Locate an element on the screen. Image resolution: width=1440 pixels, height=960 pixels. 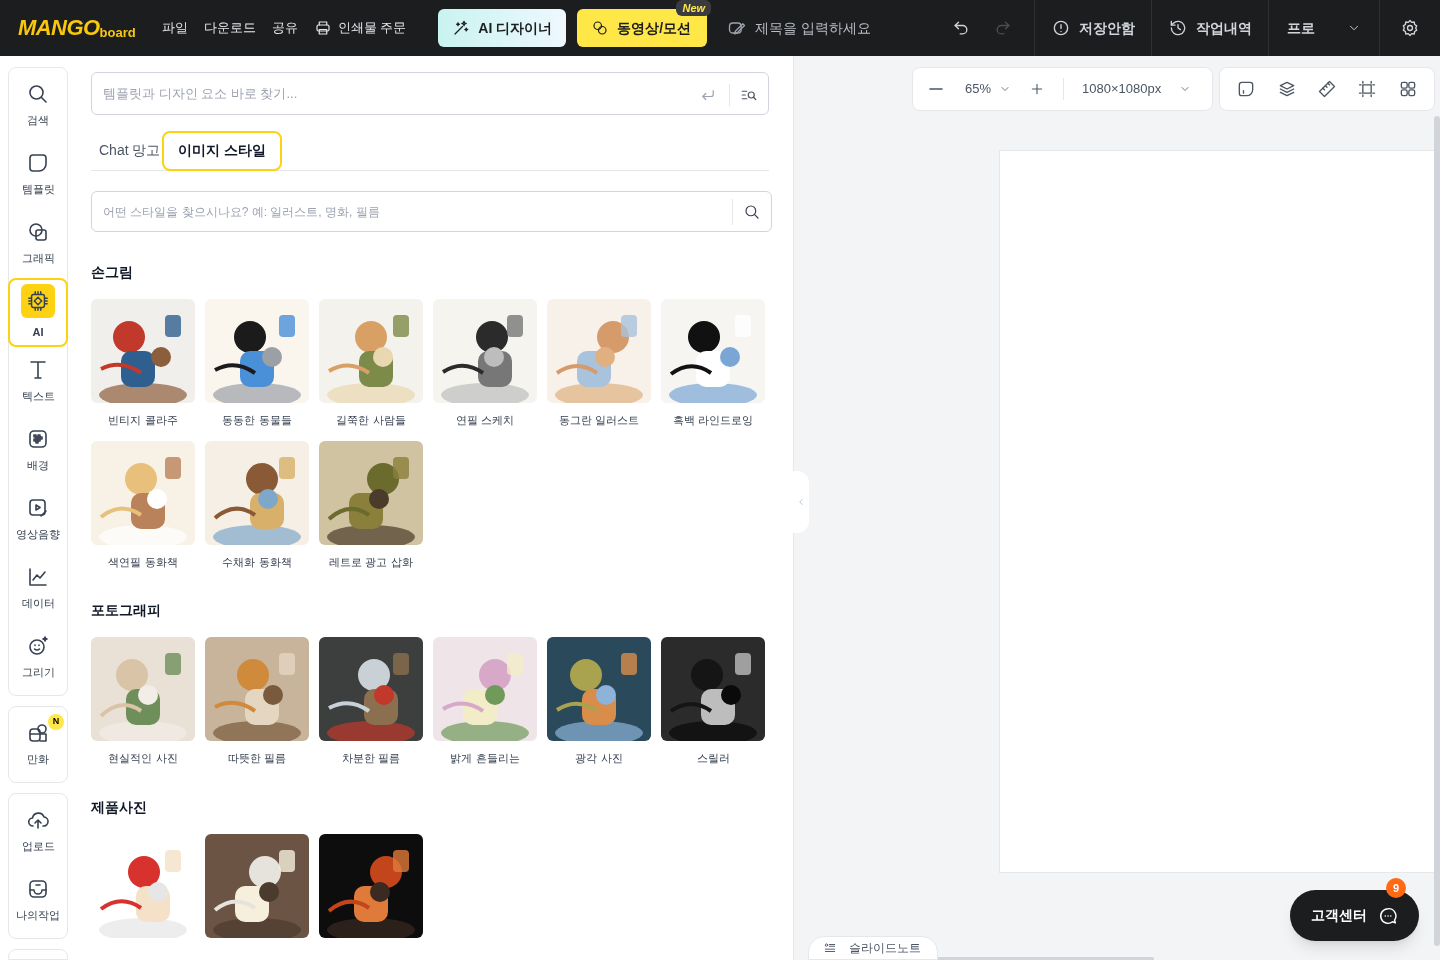
style-label: 길쭉한 사람들 is located at coordinates (371, 420).